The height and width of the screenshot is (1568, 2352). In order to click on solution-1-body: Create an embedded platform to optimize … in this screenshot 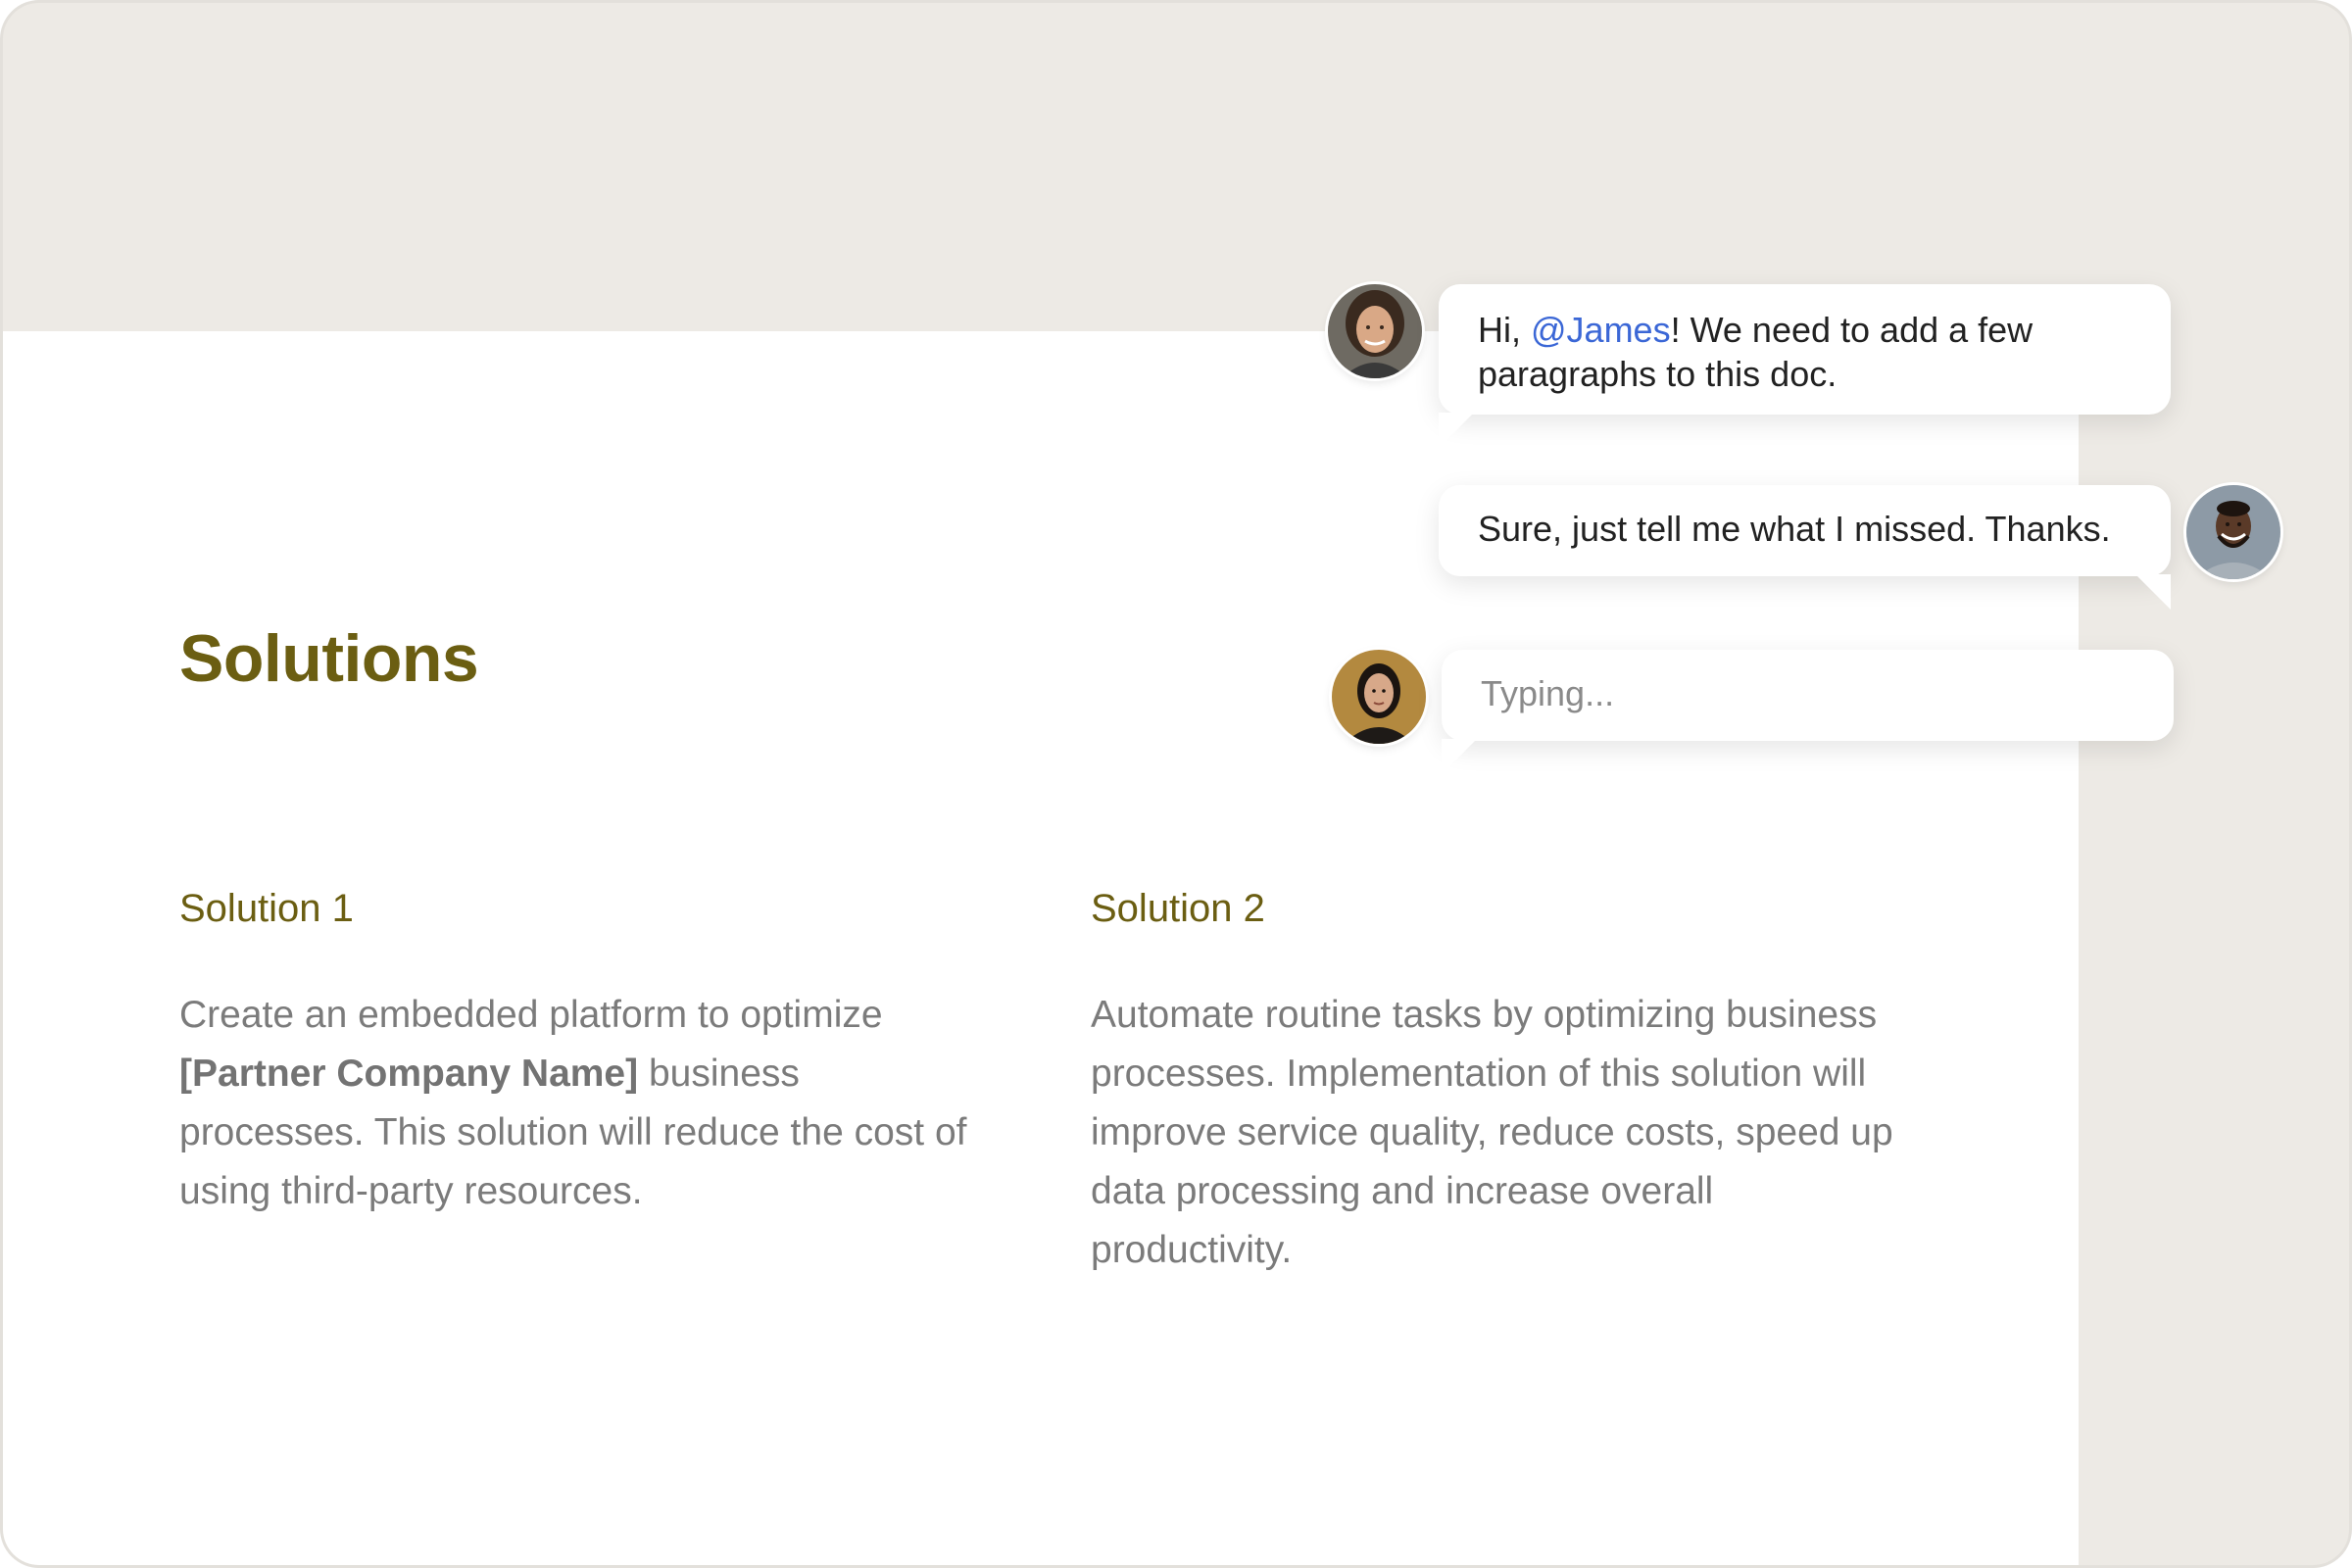, I will do `click(586, 1103)`.